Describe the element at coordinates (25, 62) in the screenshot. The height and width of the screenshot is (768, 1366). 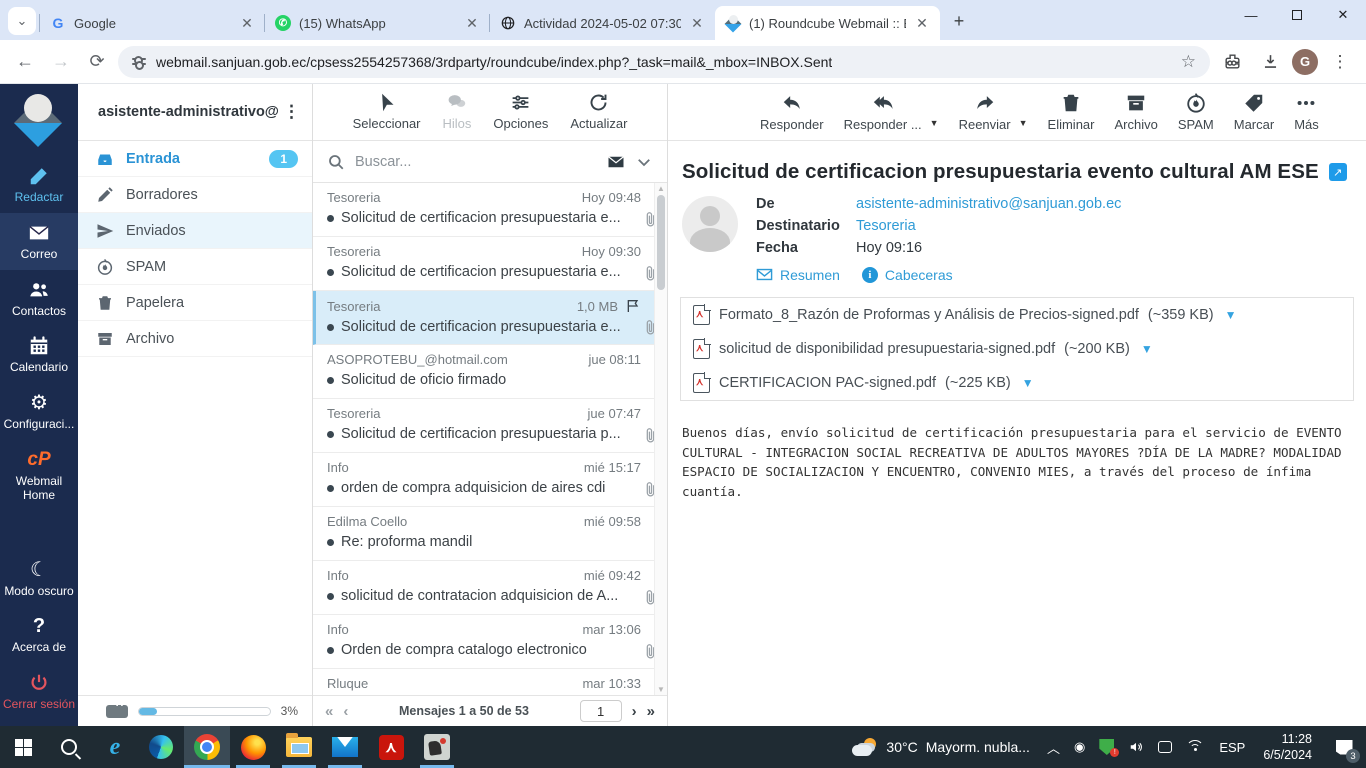
I see `back-button: ←` at that location.